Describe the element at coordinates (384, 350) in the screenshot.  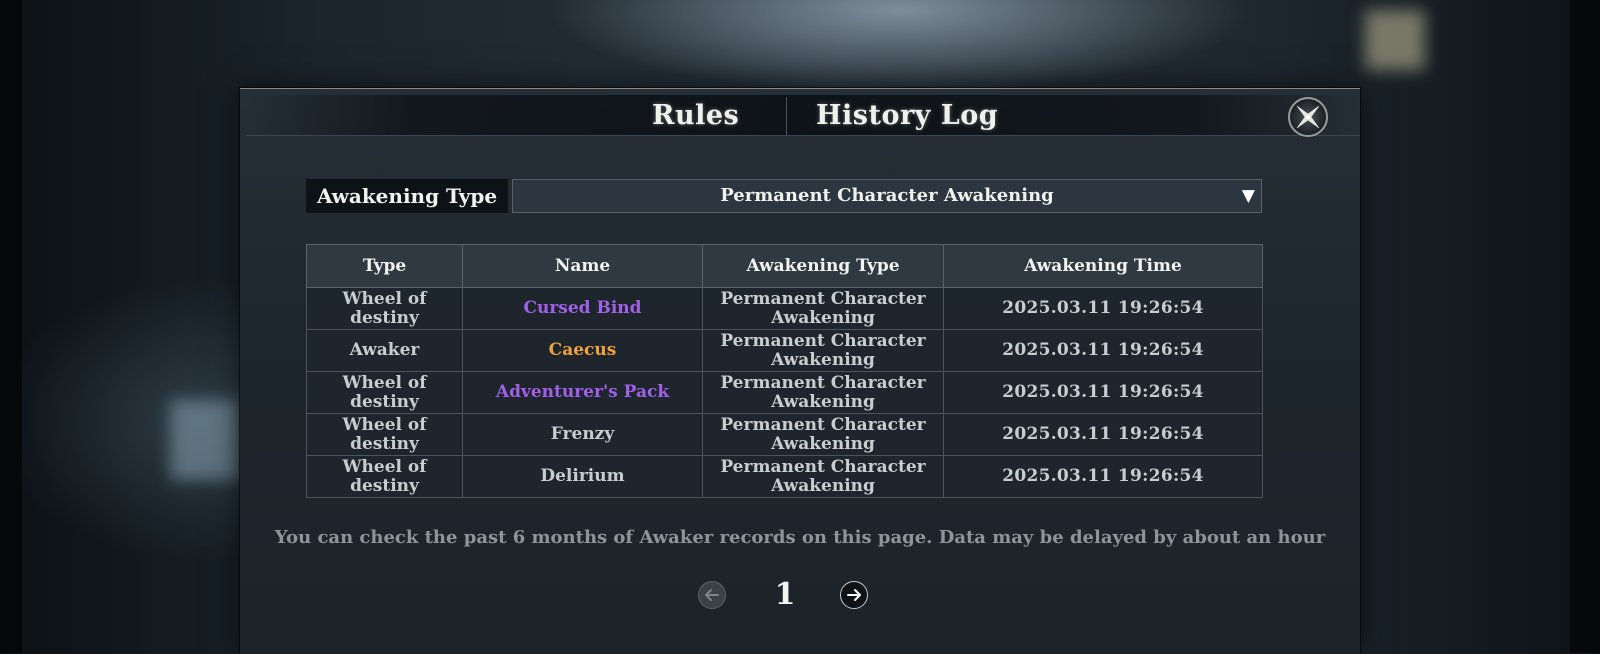
I see `cell-type: Awaker` at that location.